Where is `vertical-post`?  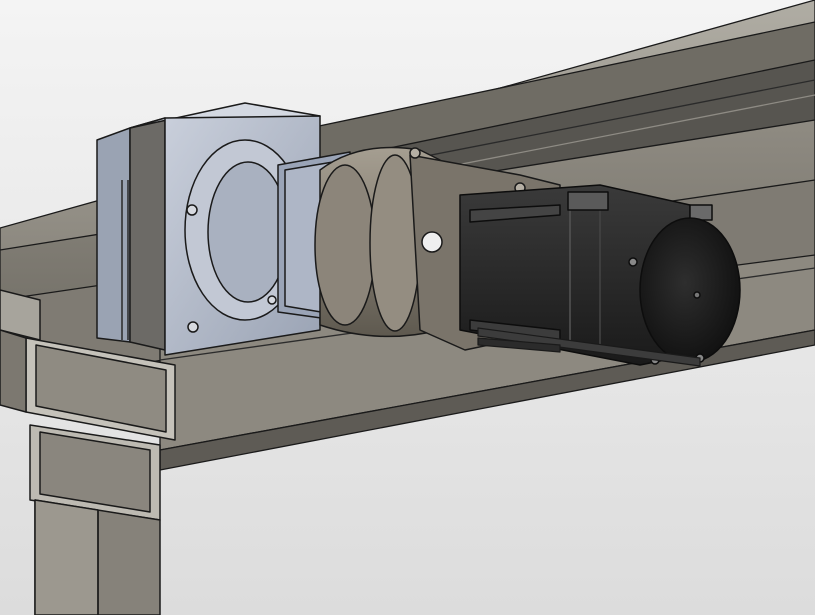 vertical-post is located at coordinates (95, 519).